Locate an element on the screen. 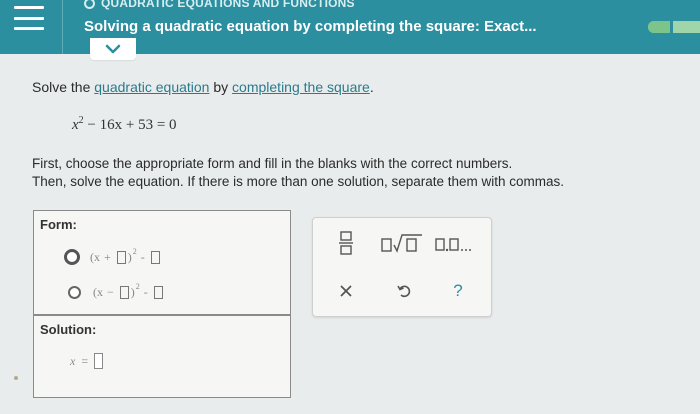 Image resolution: width=700 pixels, height=414 pixels. equation-variable: x is located at coordinates (75, 125).